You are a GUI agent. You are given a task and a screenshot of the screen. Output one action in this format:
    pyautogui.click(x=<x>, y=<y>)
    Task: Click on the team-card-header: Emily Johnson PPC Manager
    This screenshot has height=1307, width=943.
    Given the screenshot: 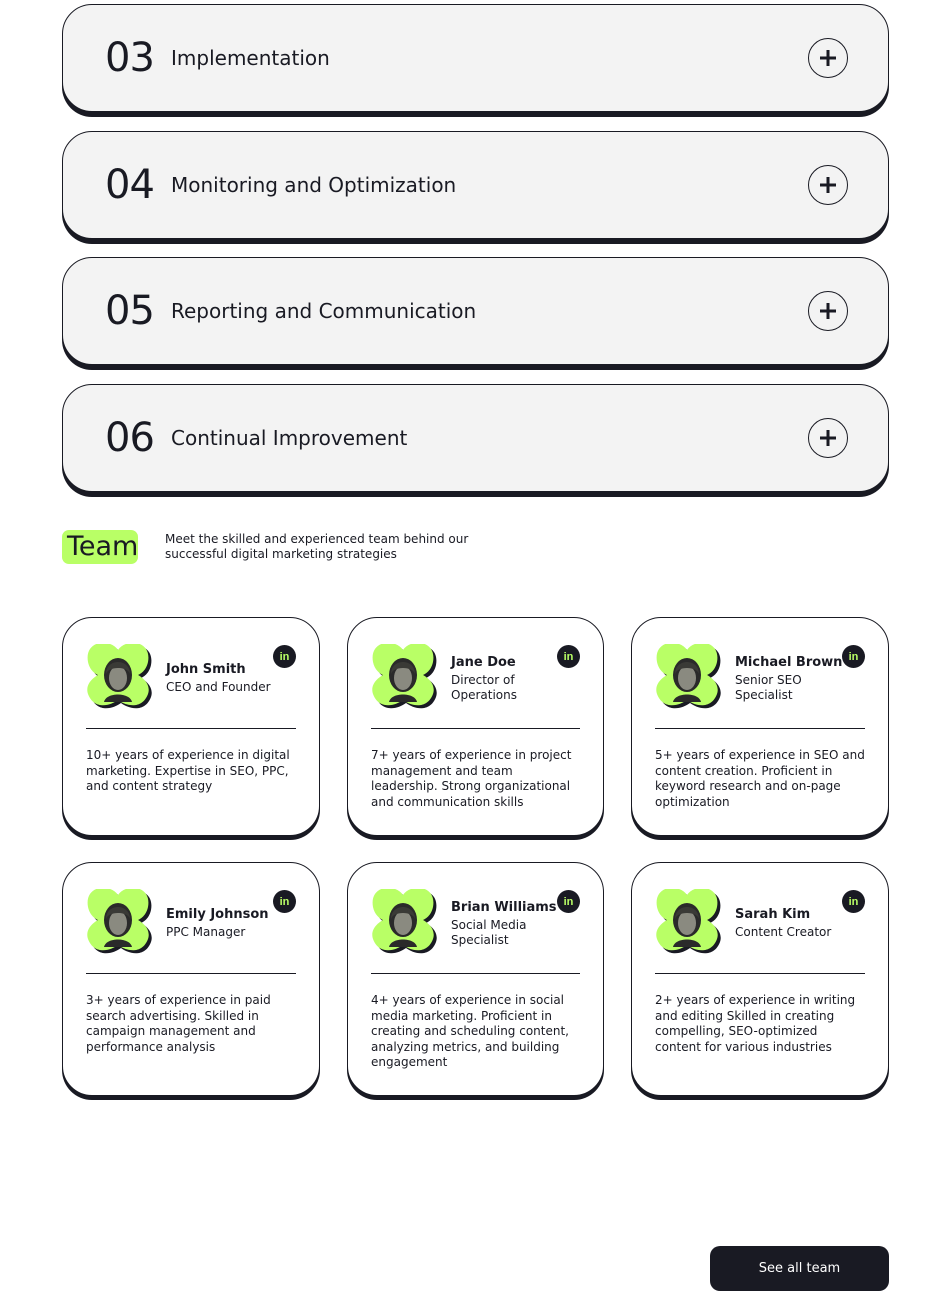 What is the action you would take?
    pyautogui.click(x=191, y=922)
    